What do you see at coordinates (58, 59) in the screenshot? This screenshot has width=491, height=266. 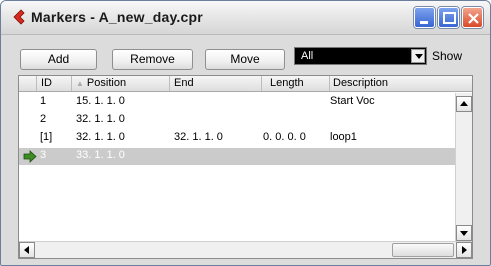 I see `add-button: Add` at bounding box center [58, 59].